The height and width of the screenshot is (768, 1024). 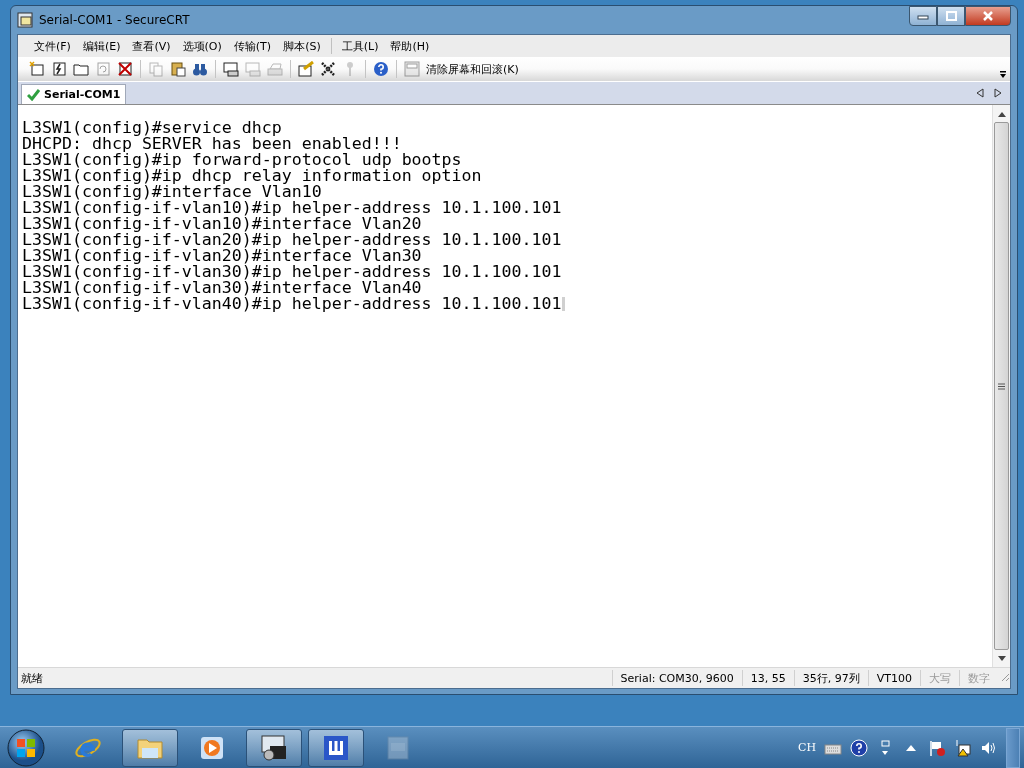 I want to click on menu-item: 查看(V), so click(x=151, y=46).